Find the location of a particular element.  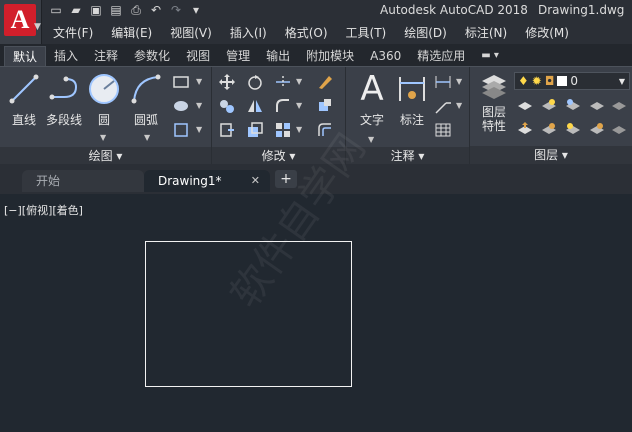

erase-icon is located at coordinates (325, 82).